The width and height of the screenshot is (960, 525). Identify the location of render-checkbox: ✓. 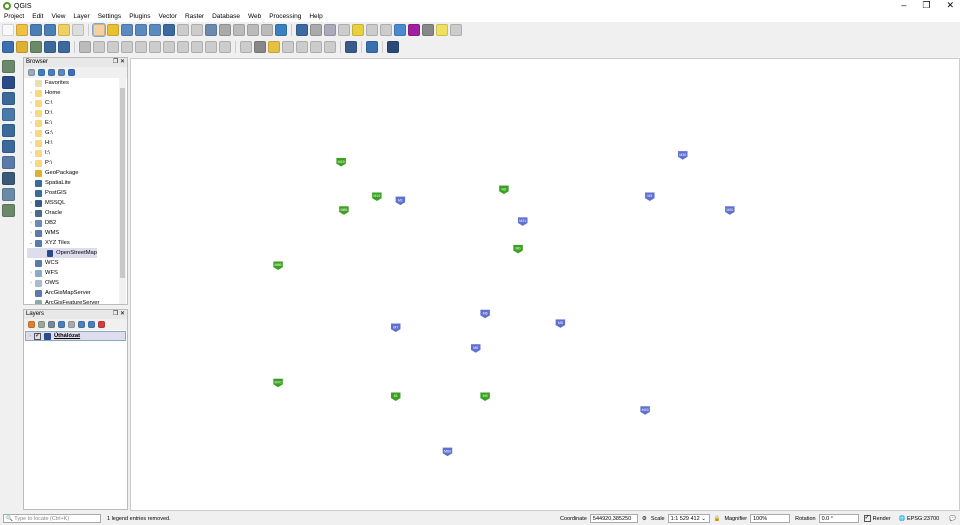
(867, 518).